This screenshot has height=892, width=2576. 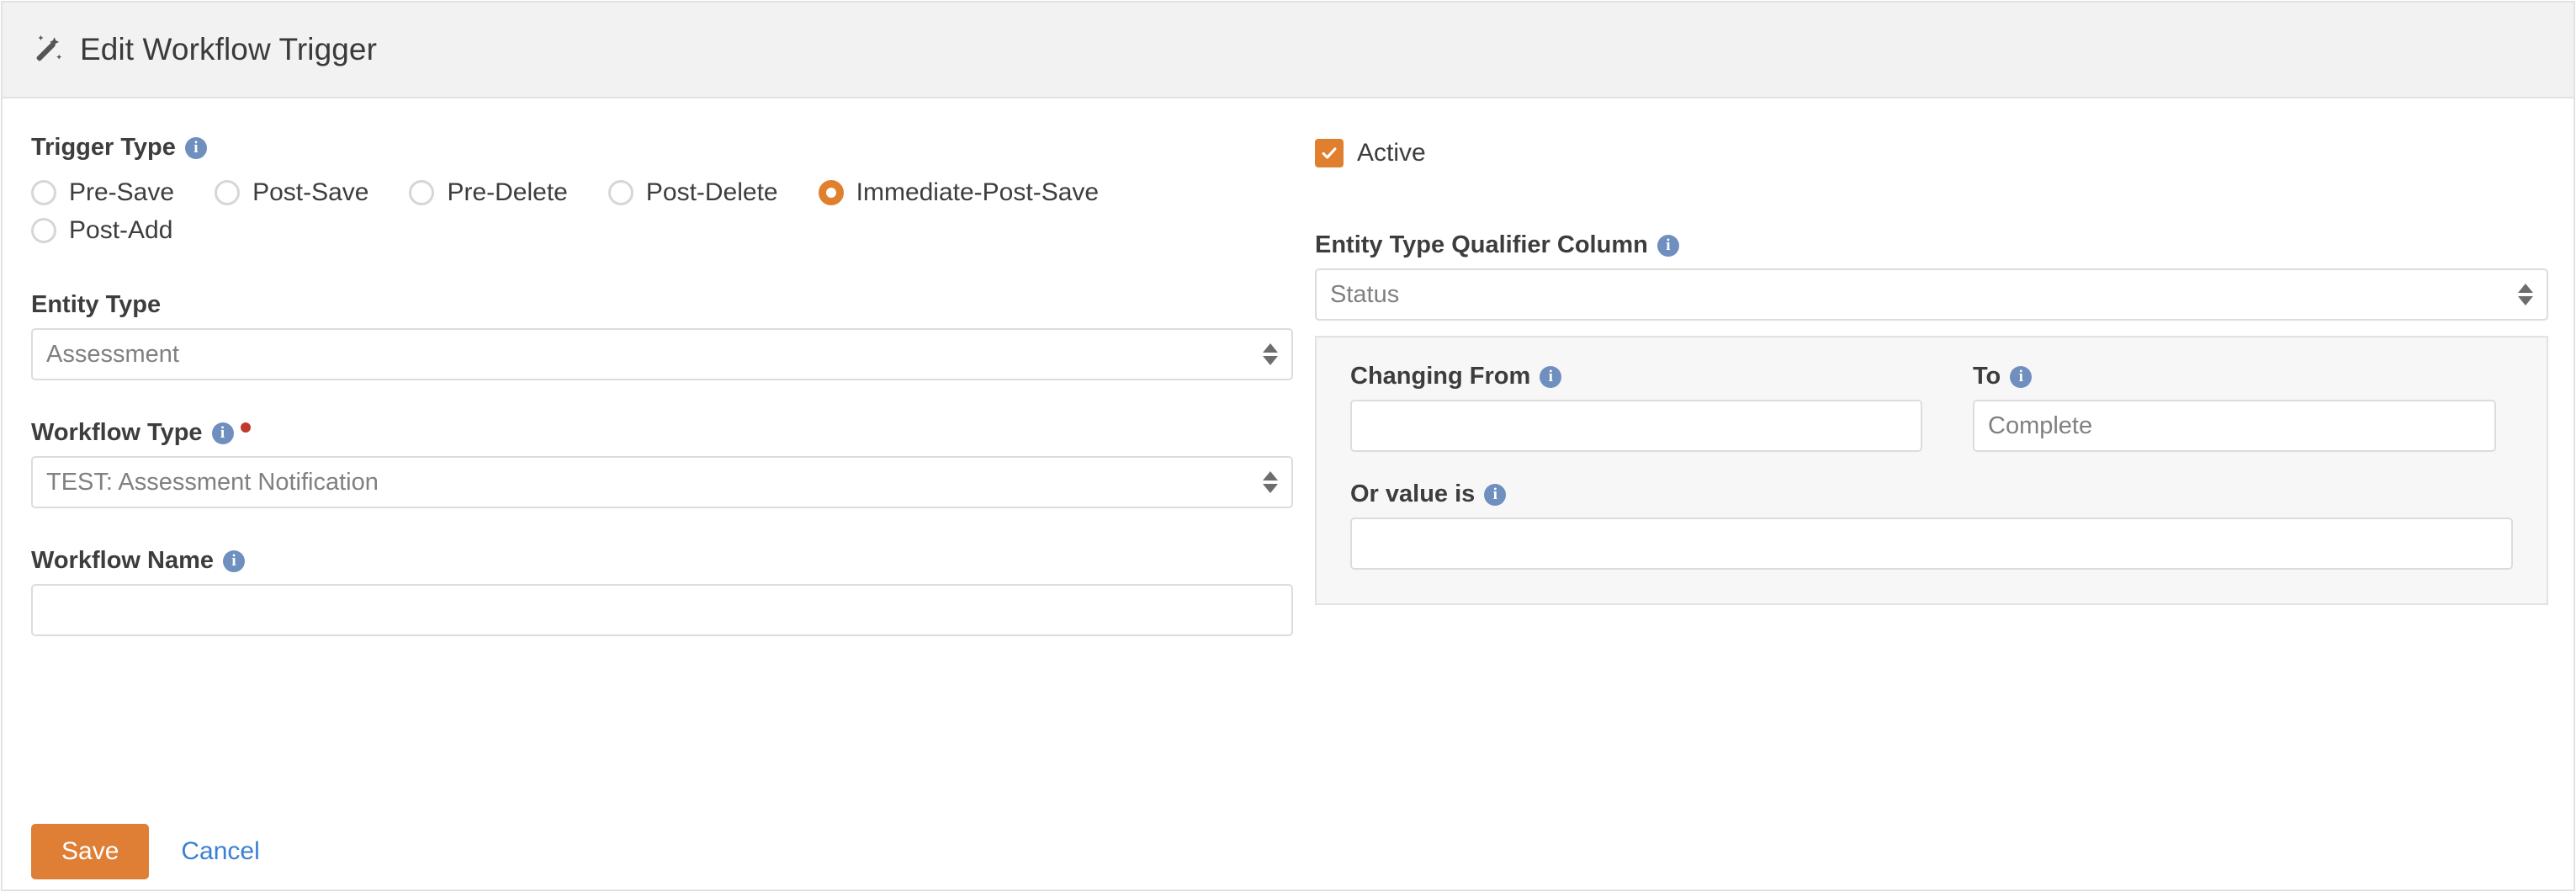 I want to click on workflow-name-label-text: Workflow Name, so click(x=123, y=561).